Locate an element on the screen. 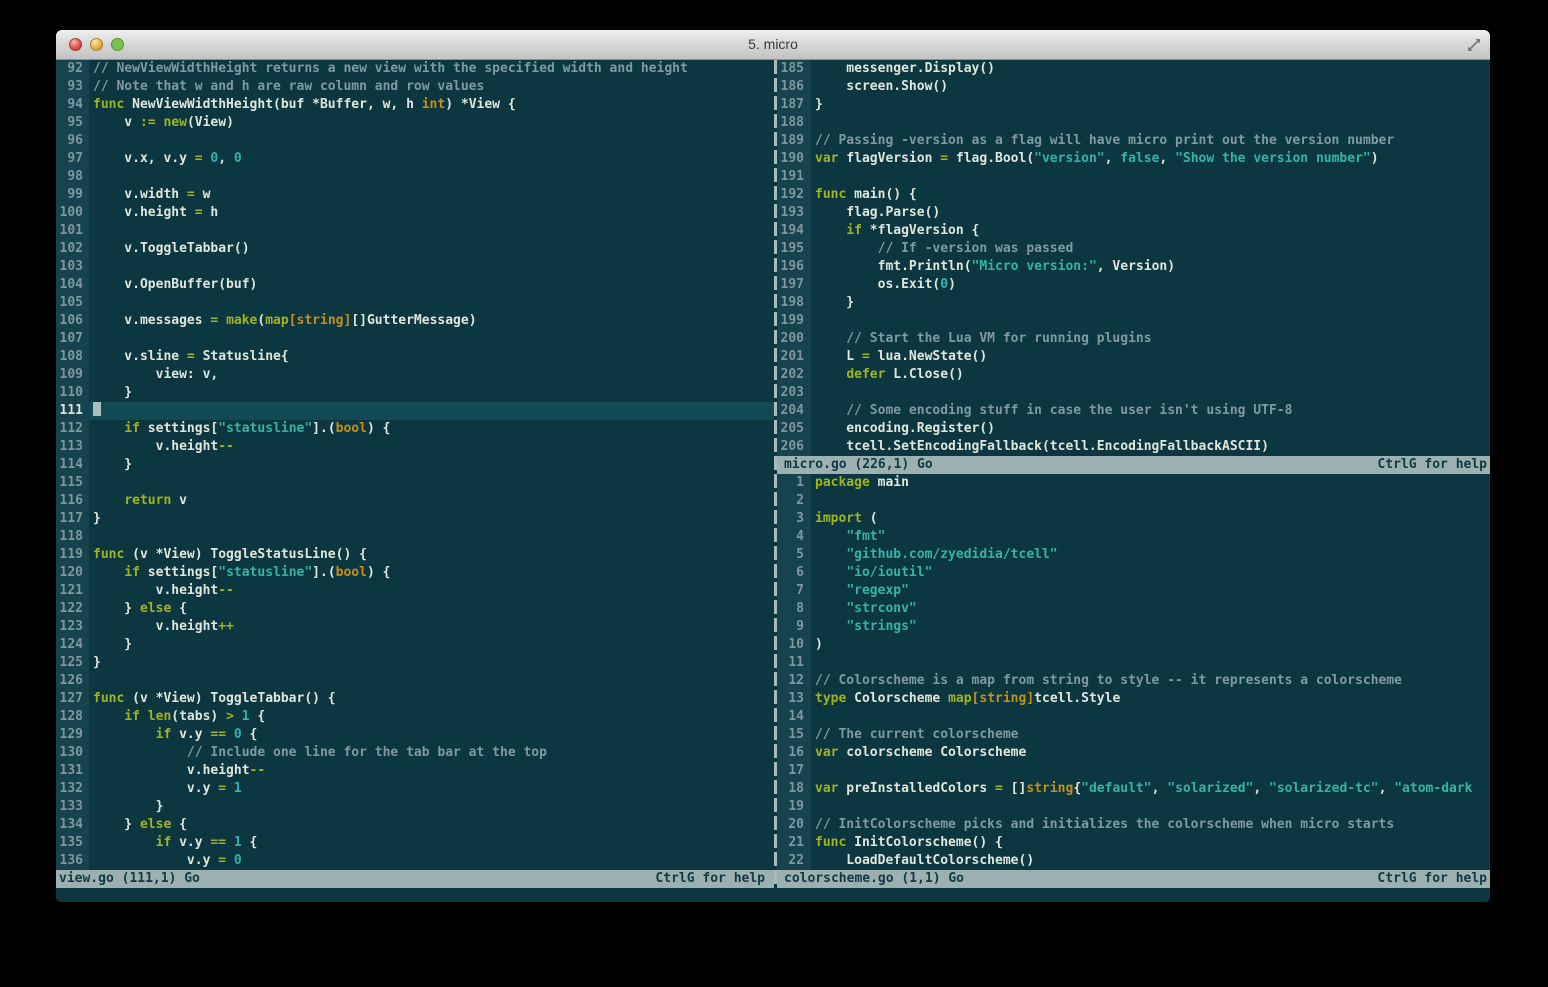 The height and width of the screenshot is (987, 1548). code-line: 97 v.x, v.y = 0, 0 is located at coordinates (415, 159).